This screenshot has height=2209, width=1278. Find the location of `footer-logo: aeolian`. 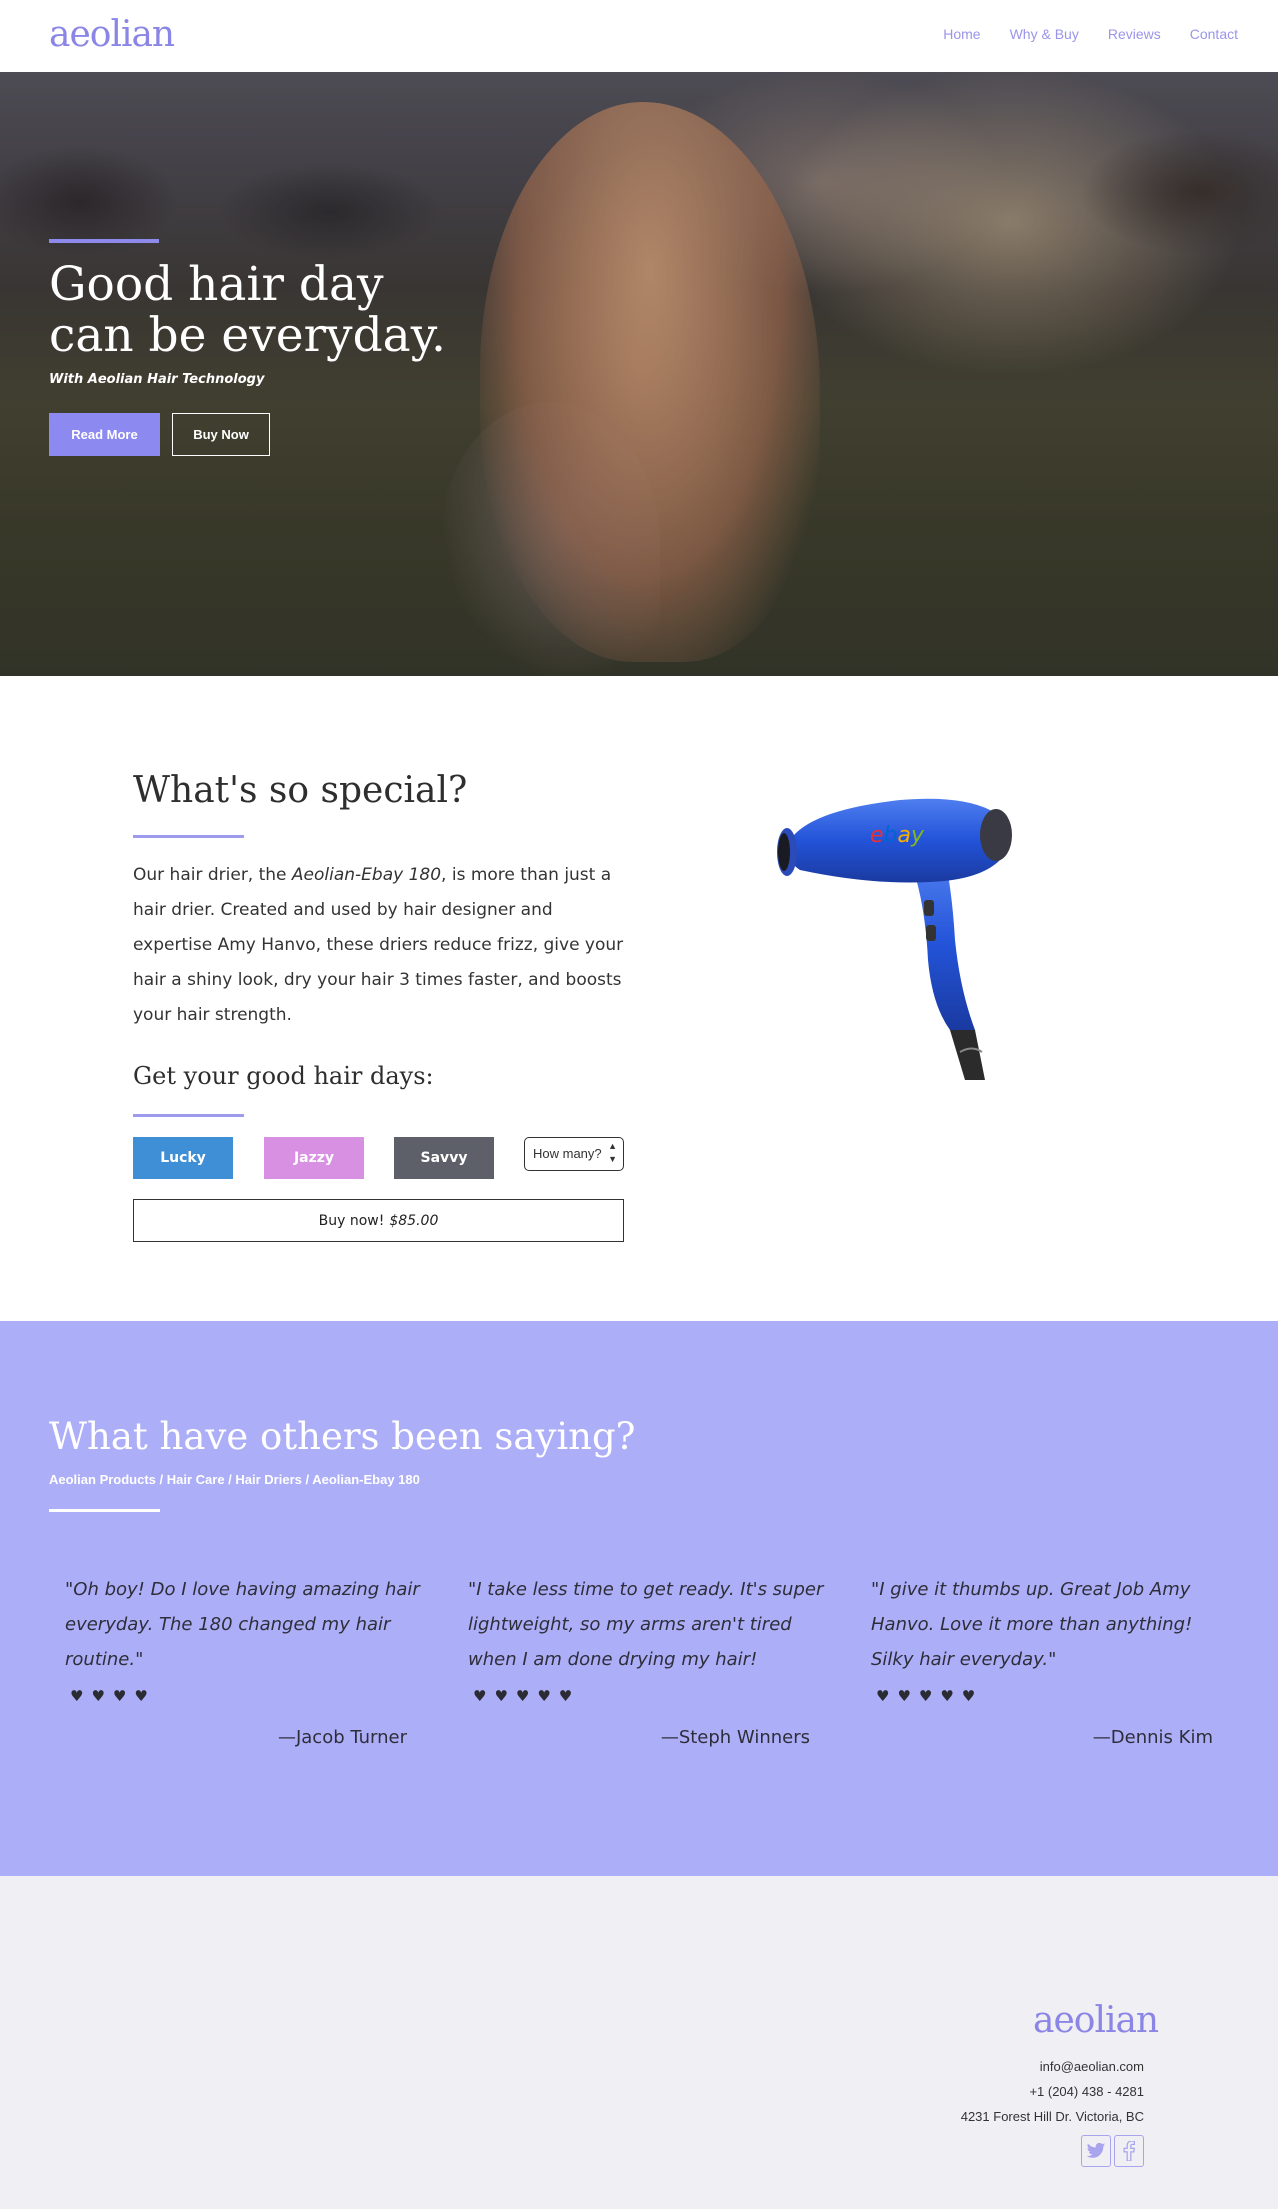

footer-logo: aeolian is located at coordinates (1096, 2020).